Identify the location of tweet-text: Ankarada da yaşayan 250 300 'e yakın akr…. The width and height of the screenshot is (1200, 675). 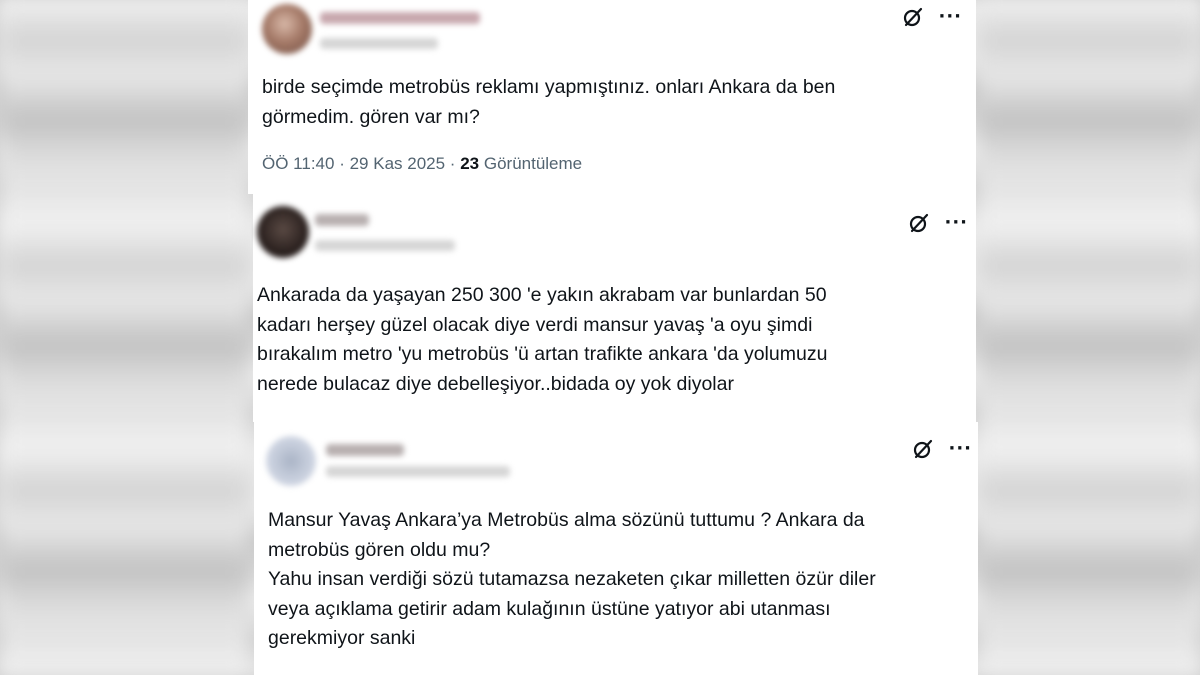
(542, 339).